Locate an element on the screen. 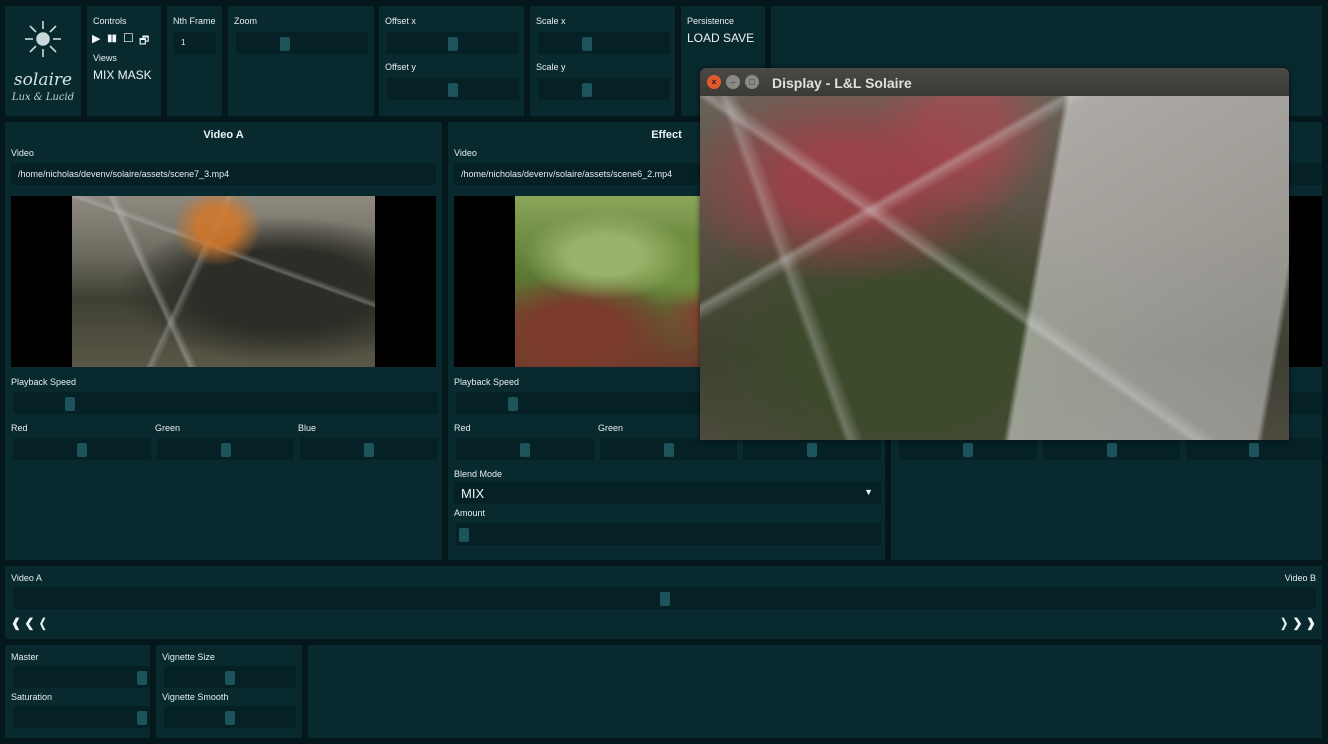 The height and width of the screenshot is (744, 1328). bottom-empty-panel is located at coordinates (815, 691).